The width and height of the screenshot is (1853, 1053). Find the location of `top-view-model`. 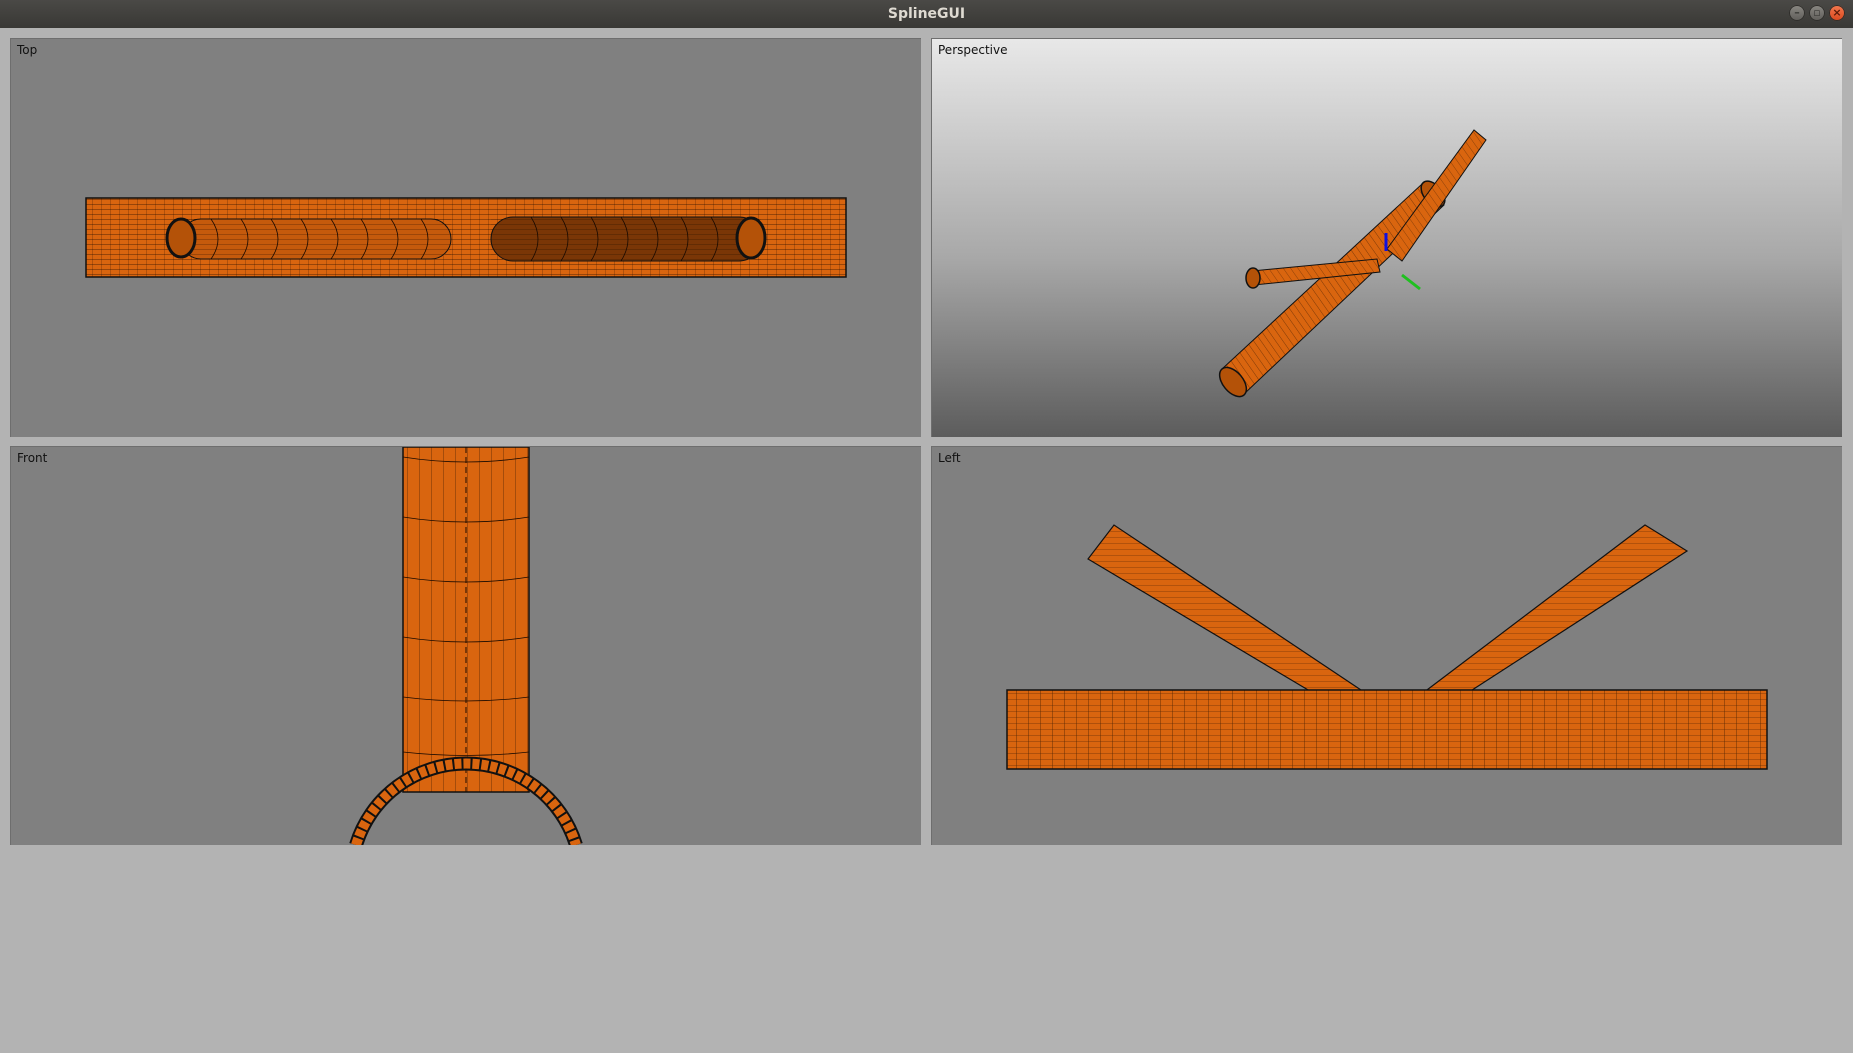

top-view-model is located at coordinates (466, 237).